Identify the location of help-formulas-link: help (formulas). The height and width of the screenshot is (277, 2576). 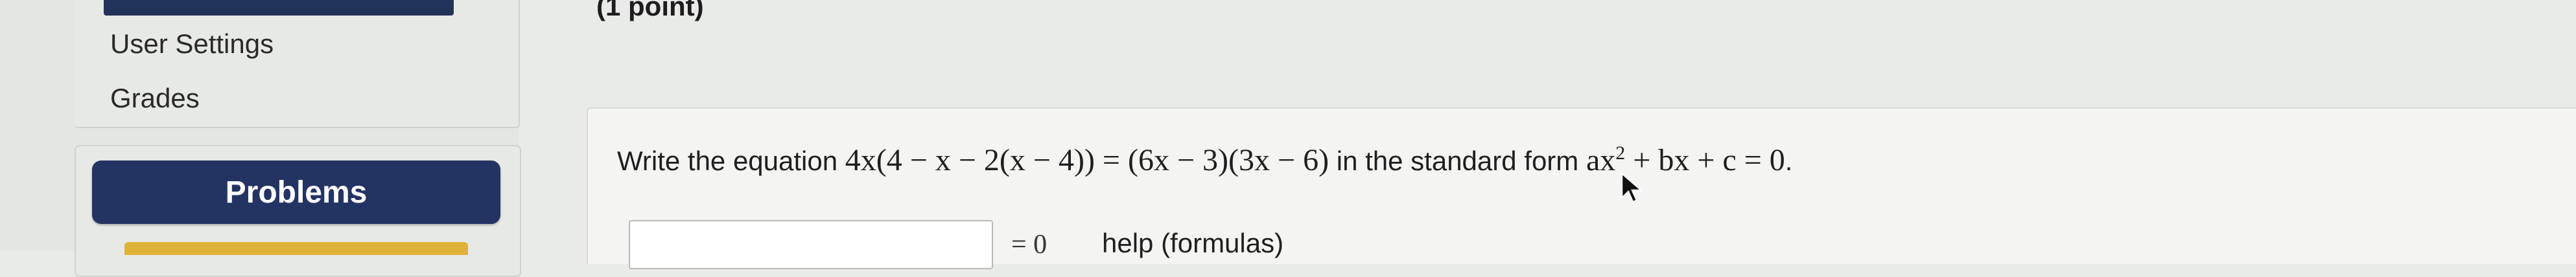
(1192, 243).